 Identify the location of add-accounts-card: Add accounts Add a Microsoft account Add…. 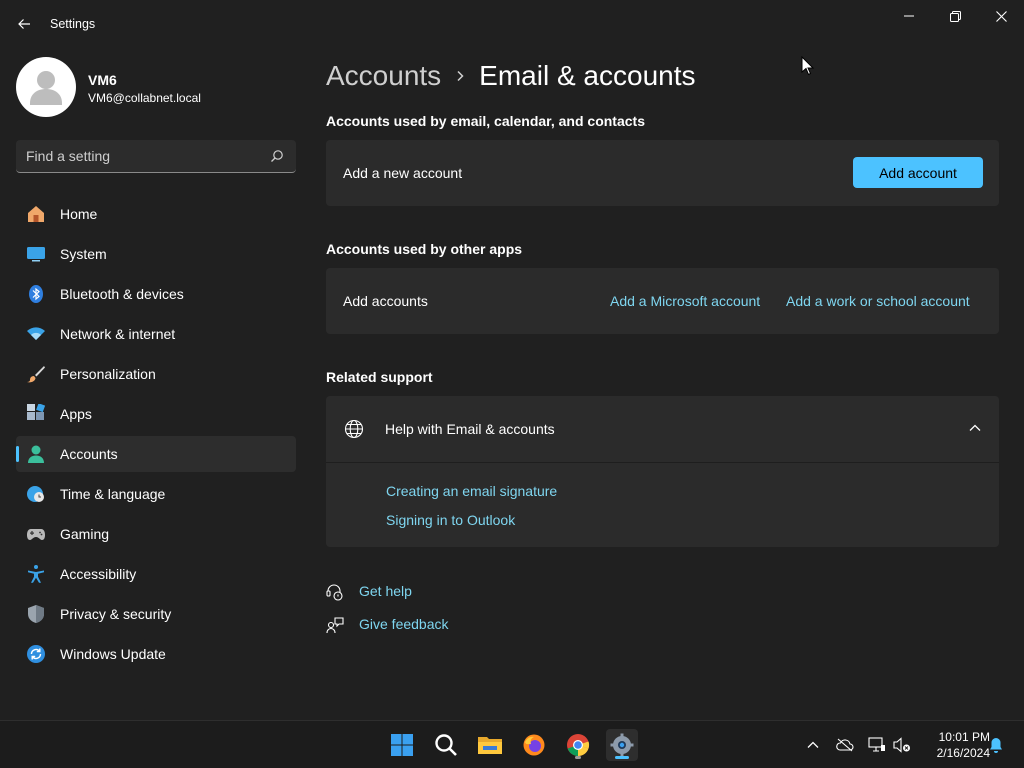
(662, 301).